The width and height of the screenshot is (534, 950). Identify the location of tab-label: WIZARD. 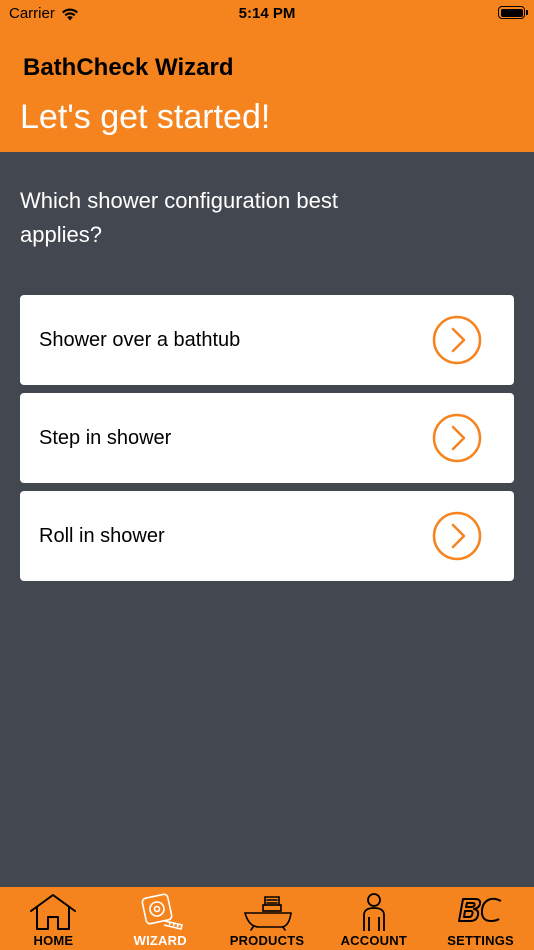
(160, 940).